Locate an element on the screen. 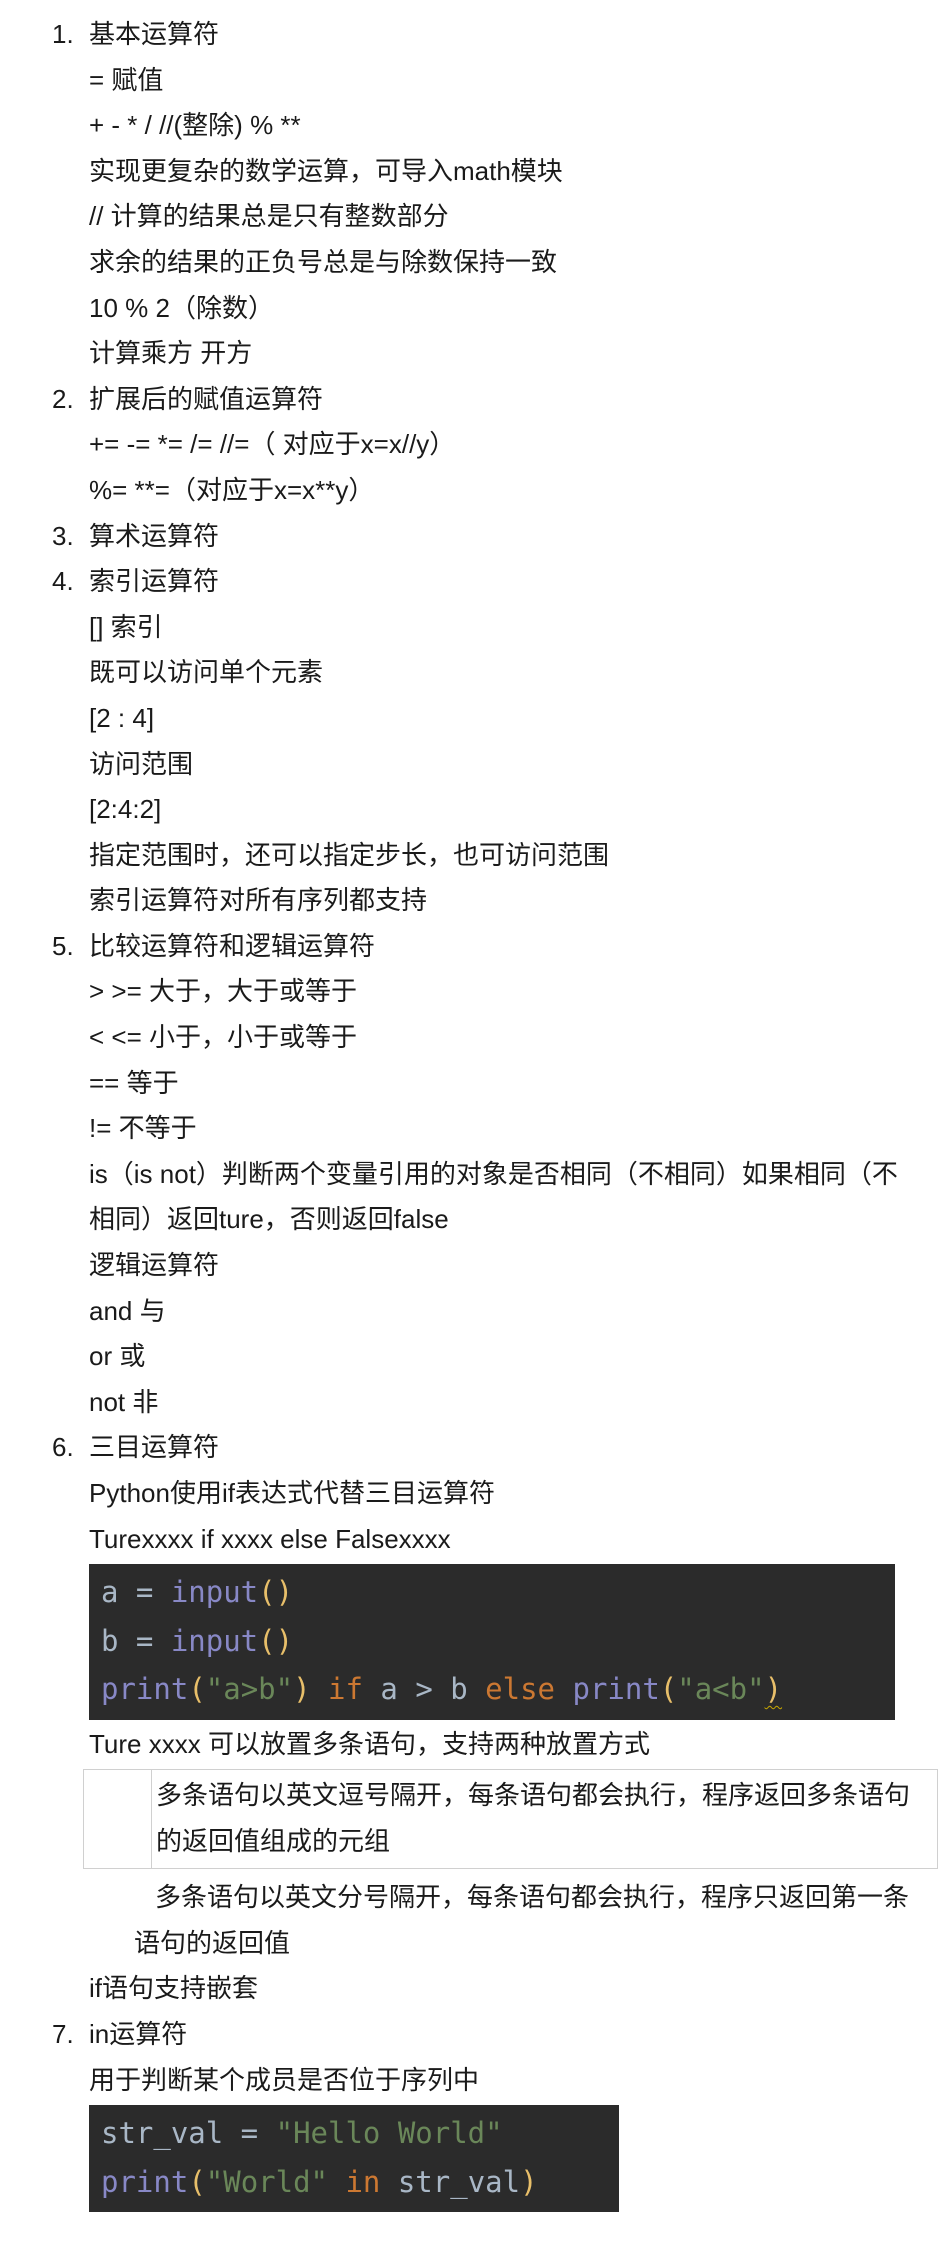 The height and width of the screenshot is (2267, 949). line-text: 求余的结果的正负号总是与除数保持一致 is located at coordinates (323, 261).